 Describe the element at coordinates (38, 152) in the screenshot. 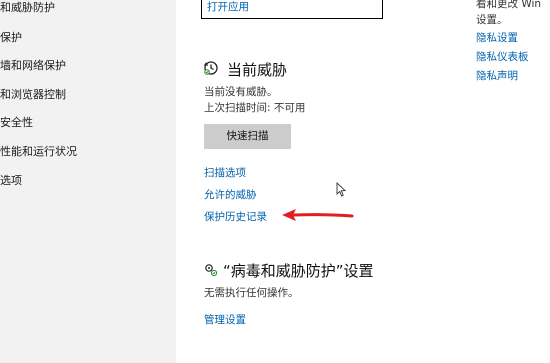

I see `sidebar-item-device-performance: 性能和运行状况` at that location.